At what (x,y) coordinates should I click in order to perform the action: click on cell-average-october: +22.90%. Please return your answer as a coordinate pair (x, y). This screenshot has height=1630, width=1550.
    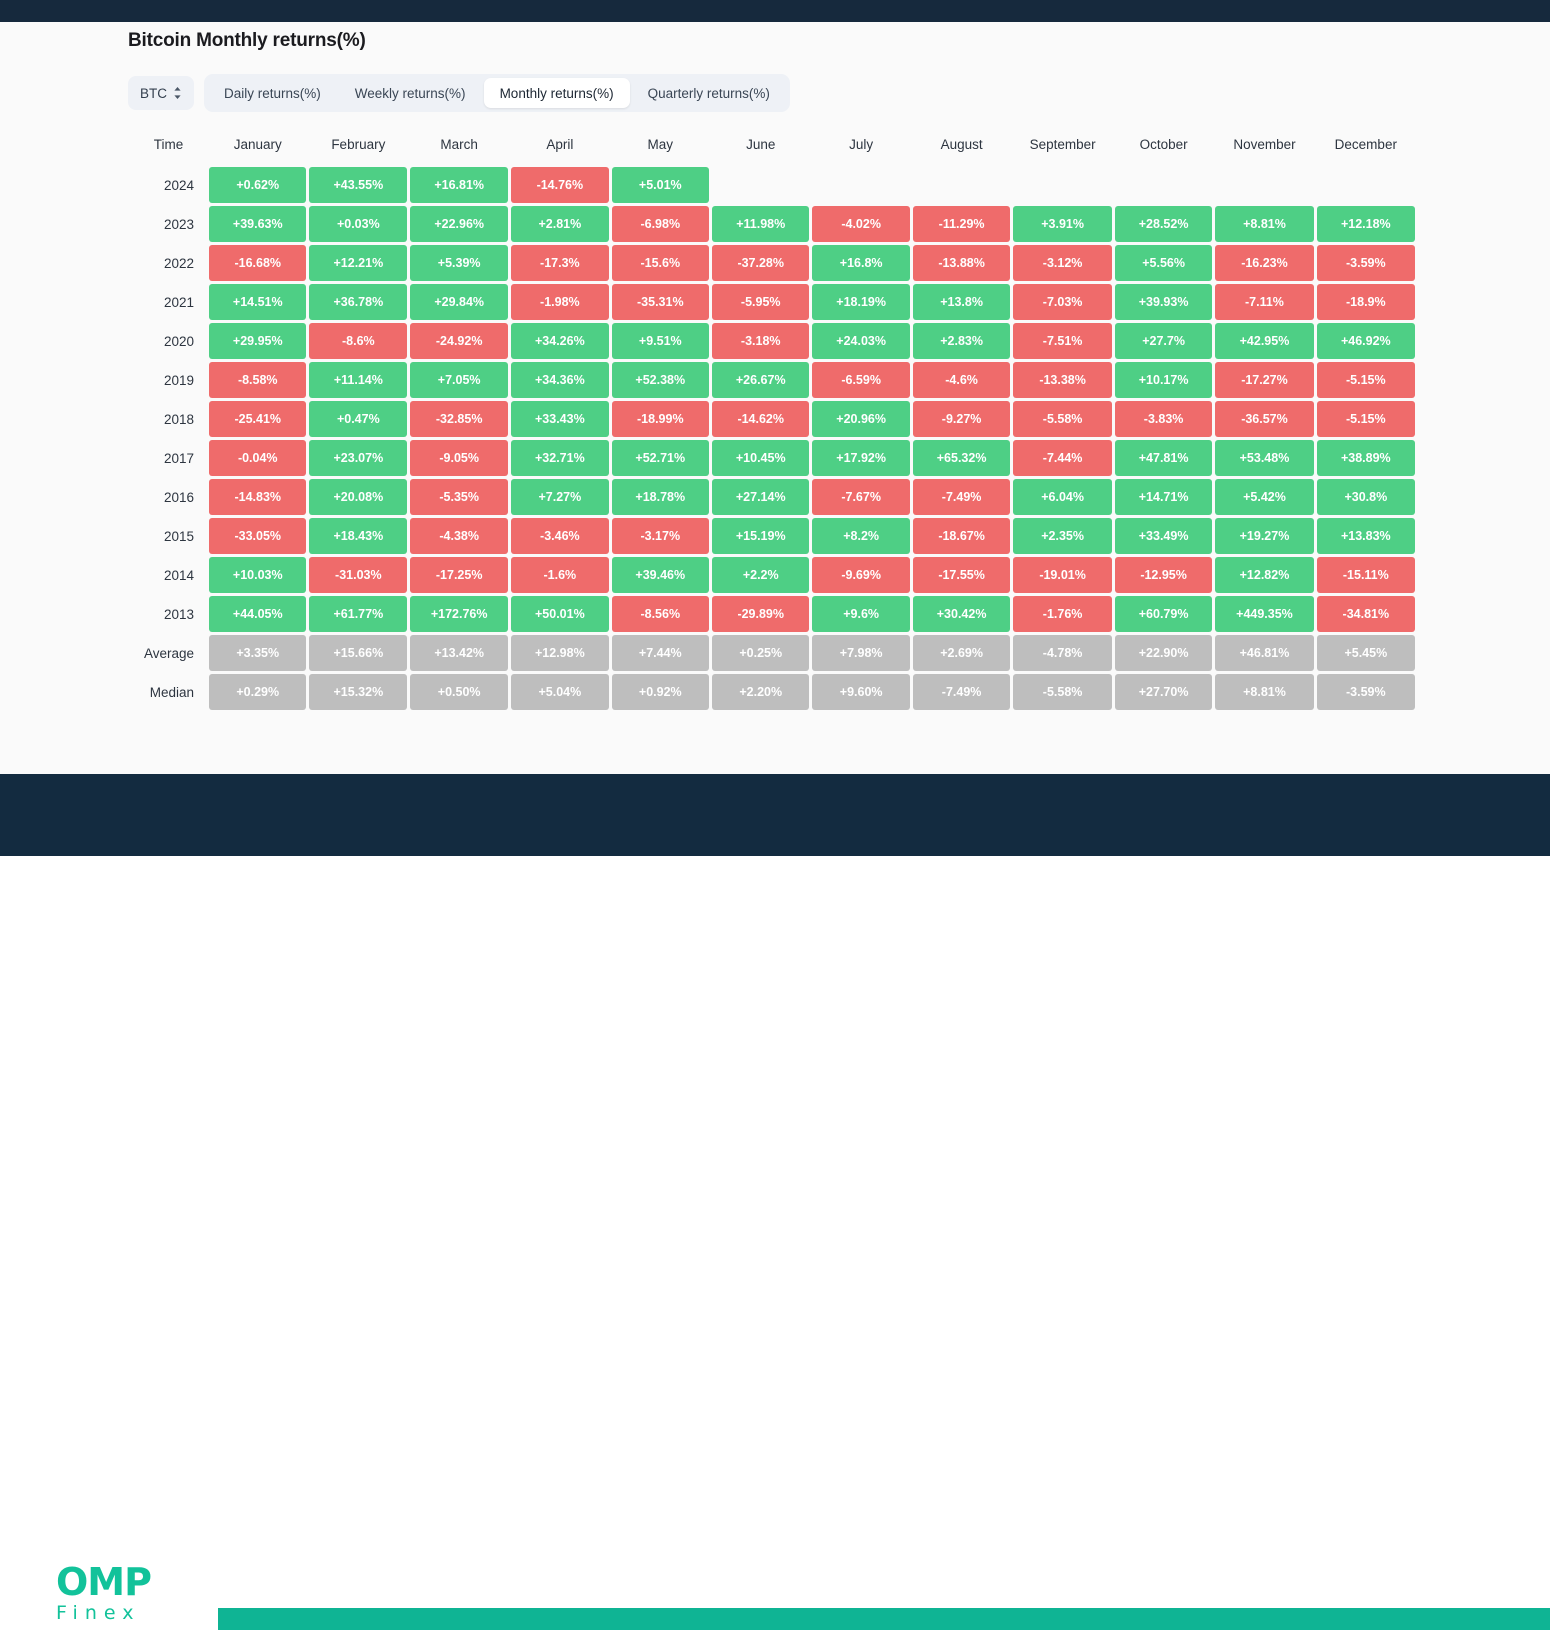
    Looking at the image, I should click on (1163, 653).